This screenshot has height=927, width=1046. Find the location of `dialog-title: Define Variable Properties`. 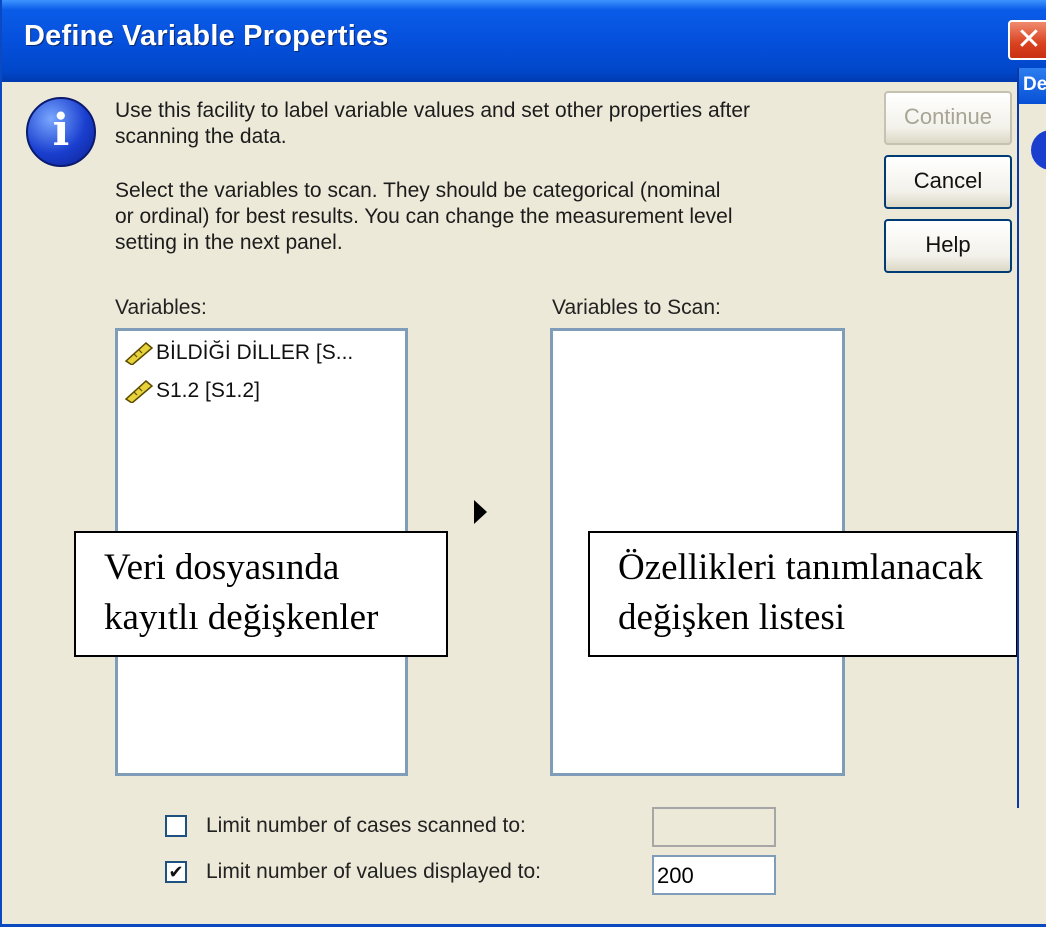

dialog-title: Define Variable Properties is located at coordinates (206, 36).